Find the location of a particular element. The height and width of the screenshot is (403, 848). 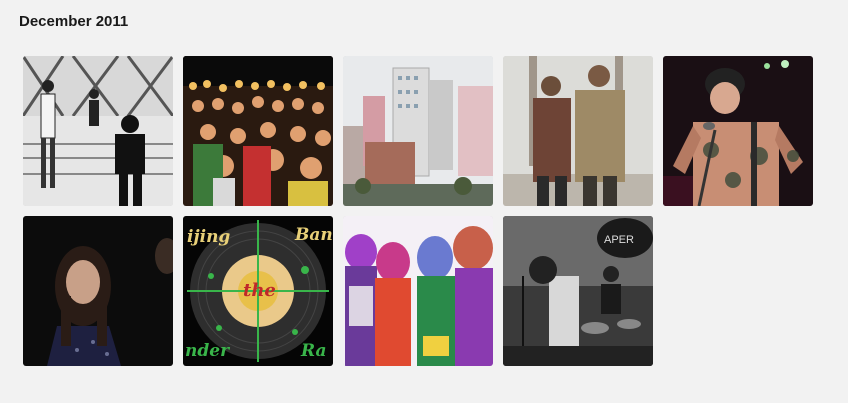

record-logo-image: ijing Ban the nder Ra is located at coordinates (258, 291).